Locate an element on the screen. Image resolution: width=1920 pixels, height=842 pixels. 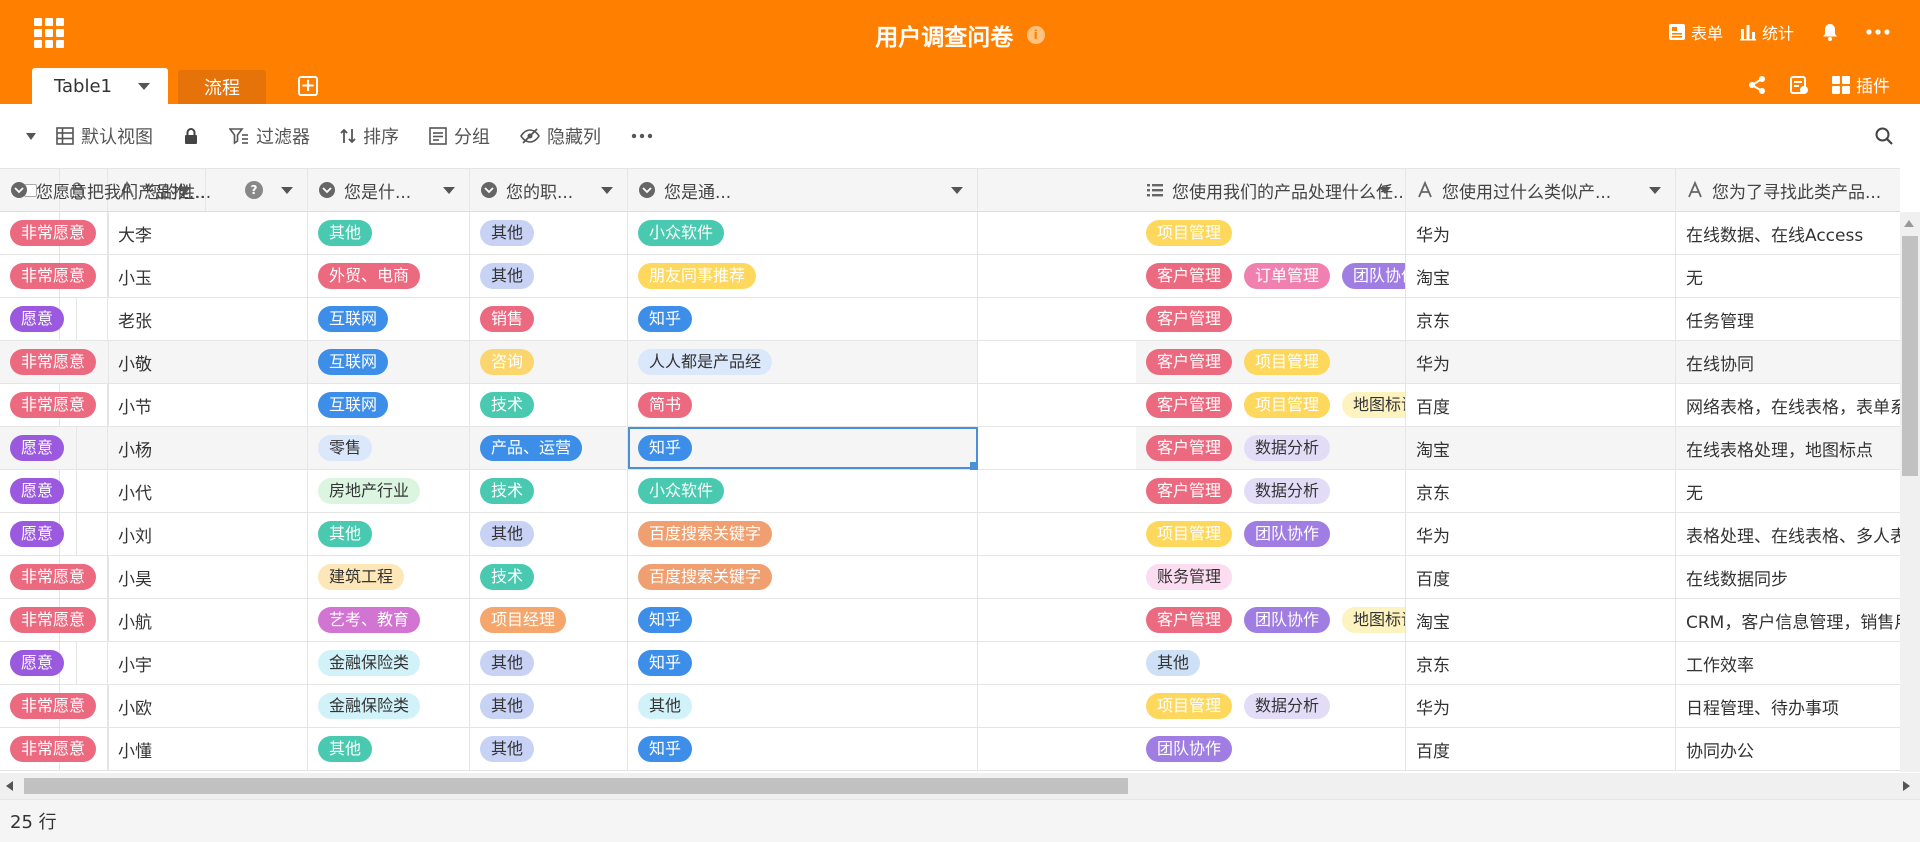
table-settings-icon is located at coordinates (1799, 85).